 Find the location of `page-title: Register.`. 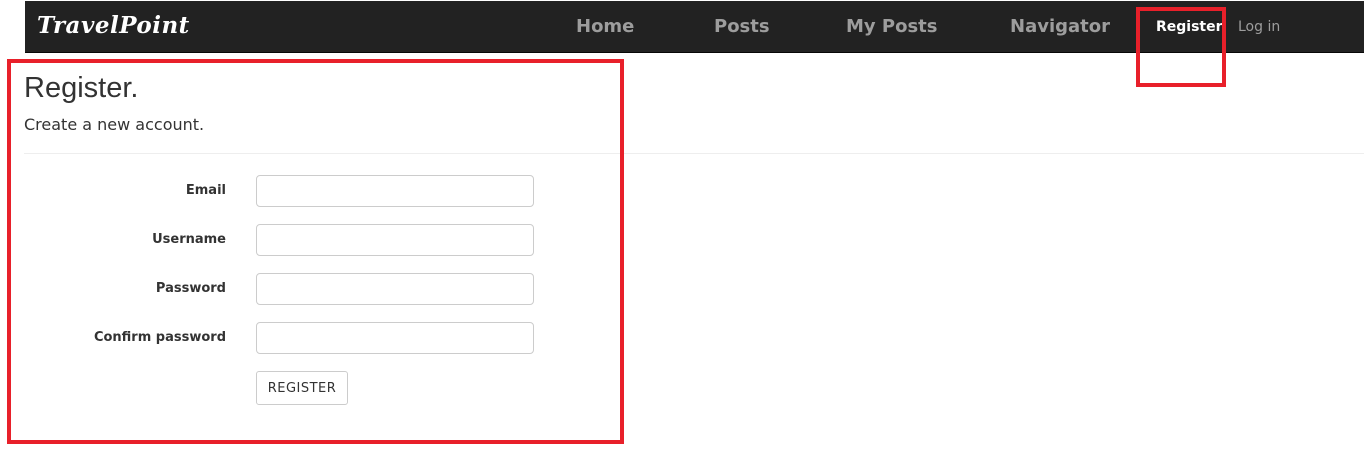

page-title: Register. is located at coordinates (81, 88).